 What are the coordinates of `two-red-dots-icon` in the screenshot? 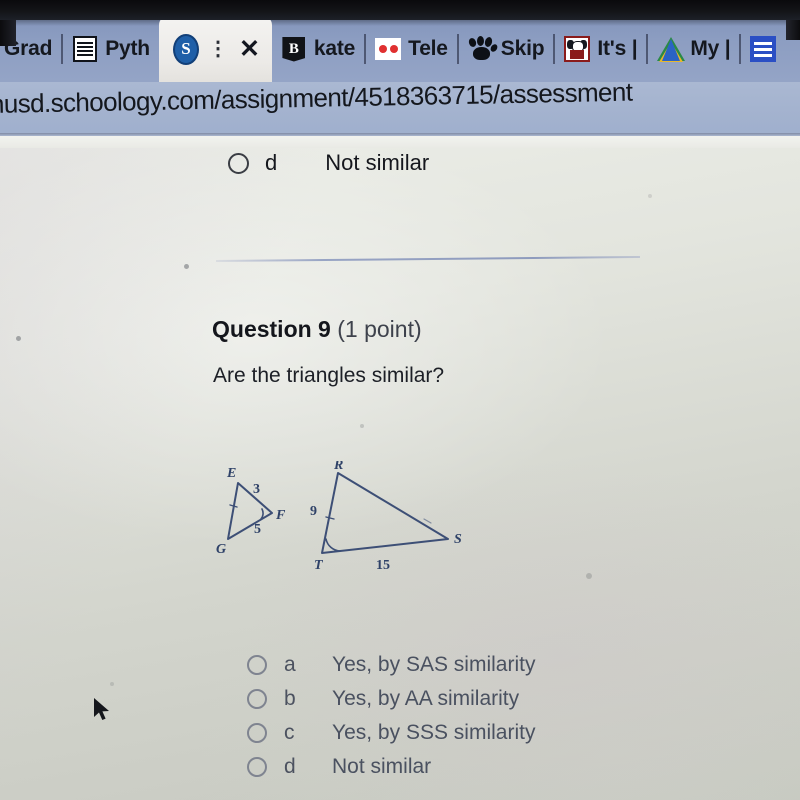 It's located at (388, 49).